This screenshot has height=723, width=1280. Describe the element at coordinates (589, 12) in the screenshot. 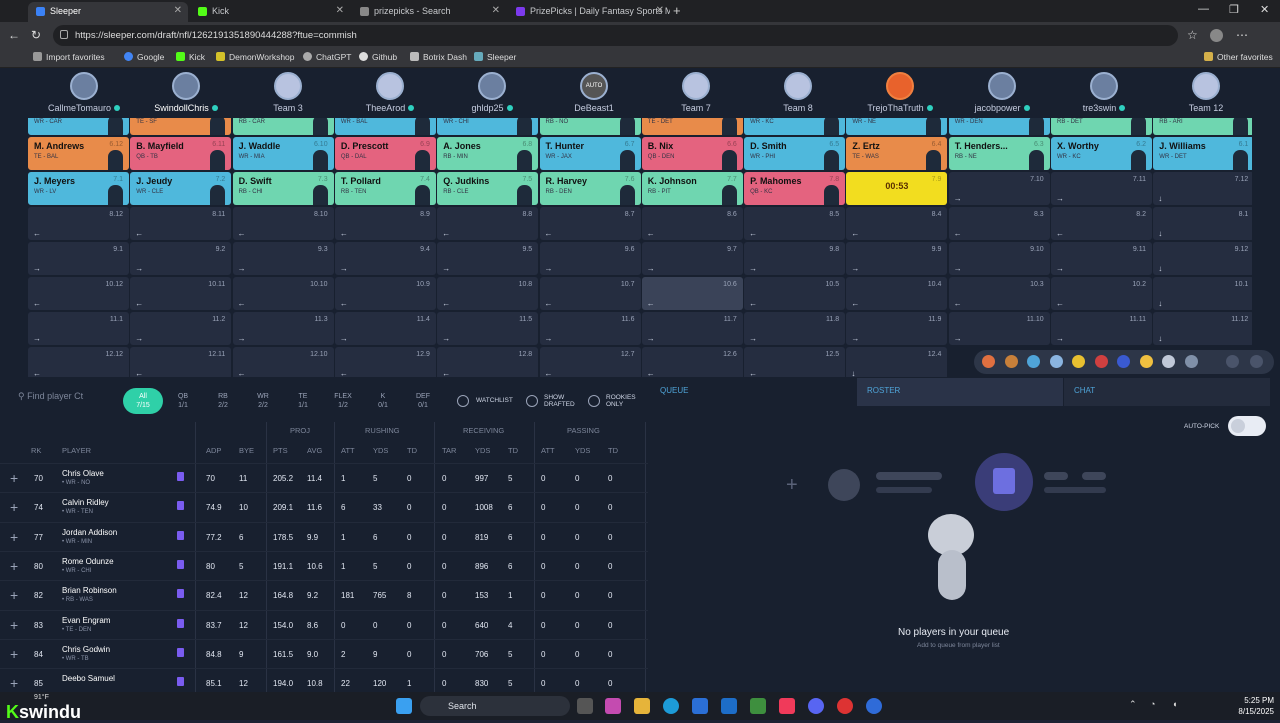

I see `tab-prizepicks: PrizePicks | Daily Fantasy Sports M ✕` at that location.